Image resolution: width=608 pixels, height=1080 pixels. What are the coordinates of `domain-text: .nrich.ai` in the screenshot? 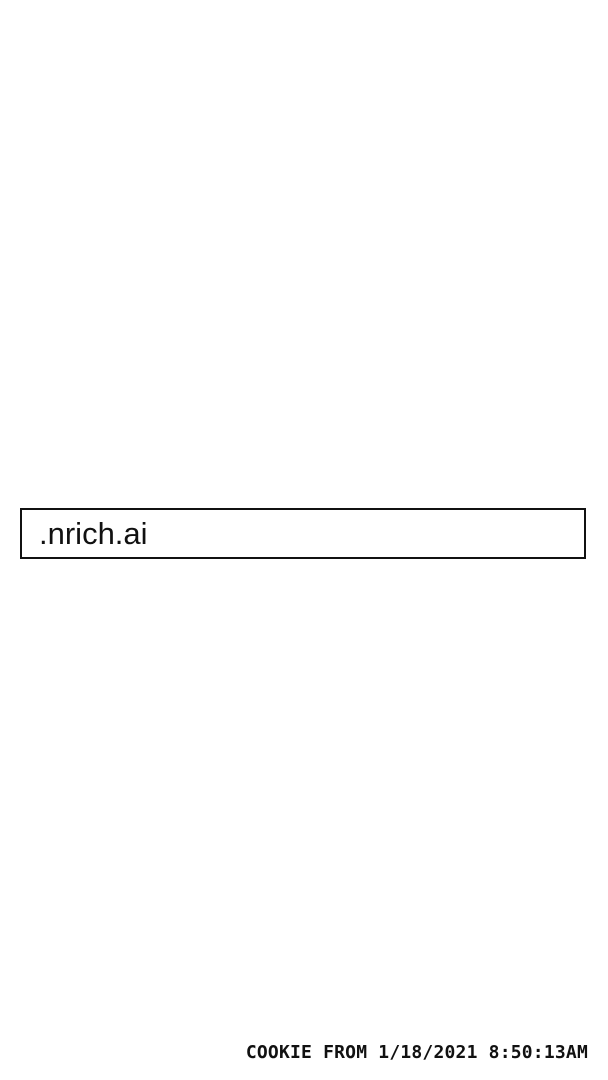 It's located at (93, 533).